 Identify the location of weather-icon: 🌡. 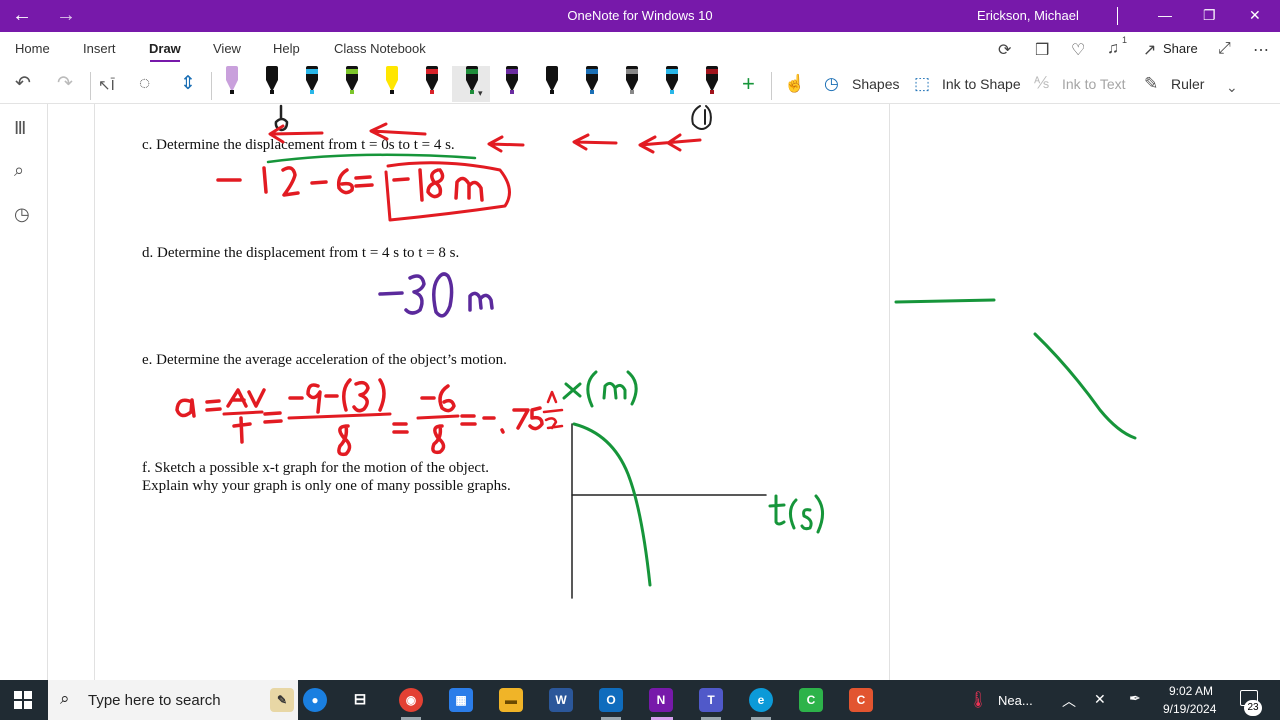
(978, 700).